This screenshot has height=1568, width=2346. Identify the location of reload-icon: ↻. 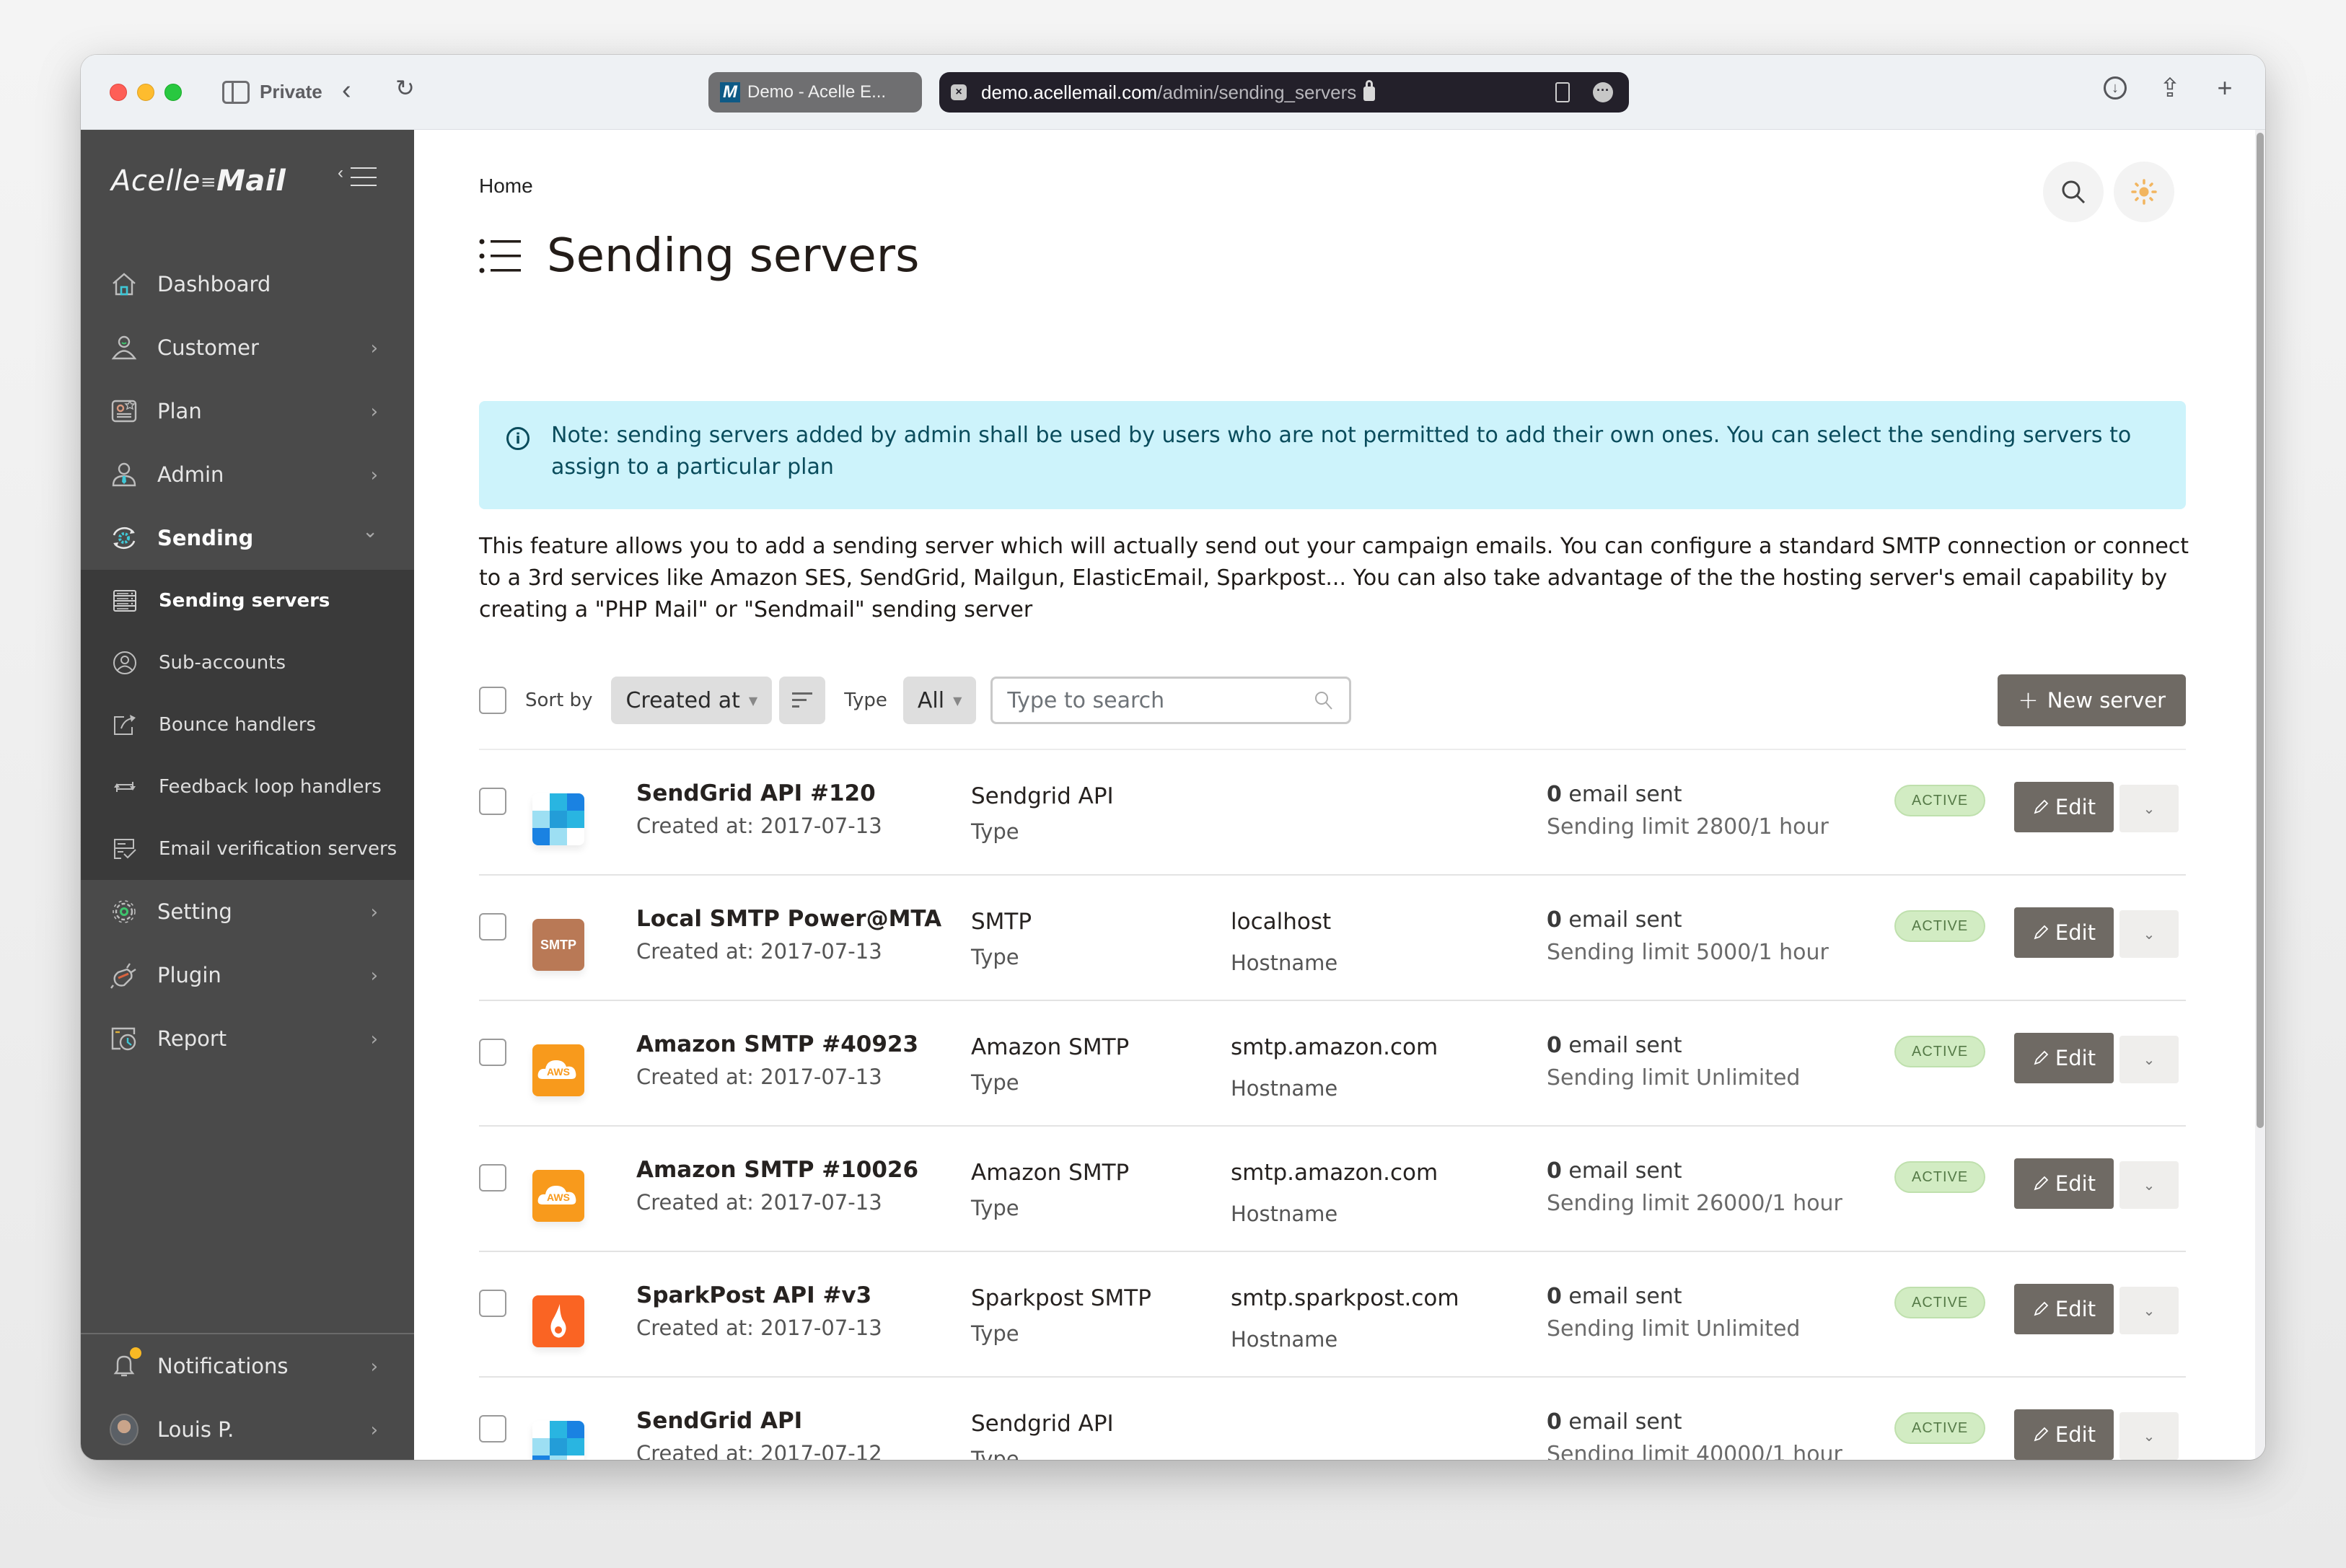
(405, 88).